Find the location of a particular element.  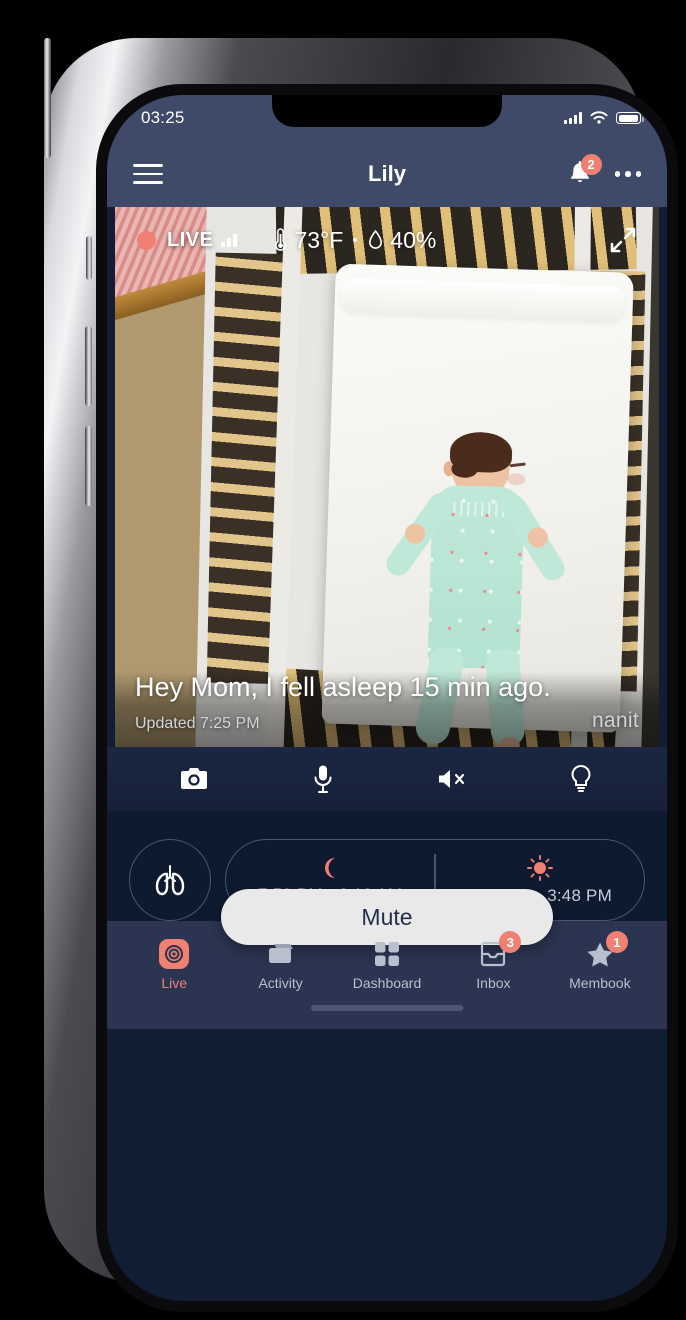

live-target-icon is located at coordinates (174, 954).